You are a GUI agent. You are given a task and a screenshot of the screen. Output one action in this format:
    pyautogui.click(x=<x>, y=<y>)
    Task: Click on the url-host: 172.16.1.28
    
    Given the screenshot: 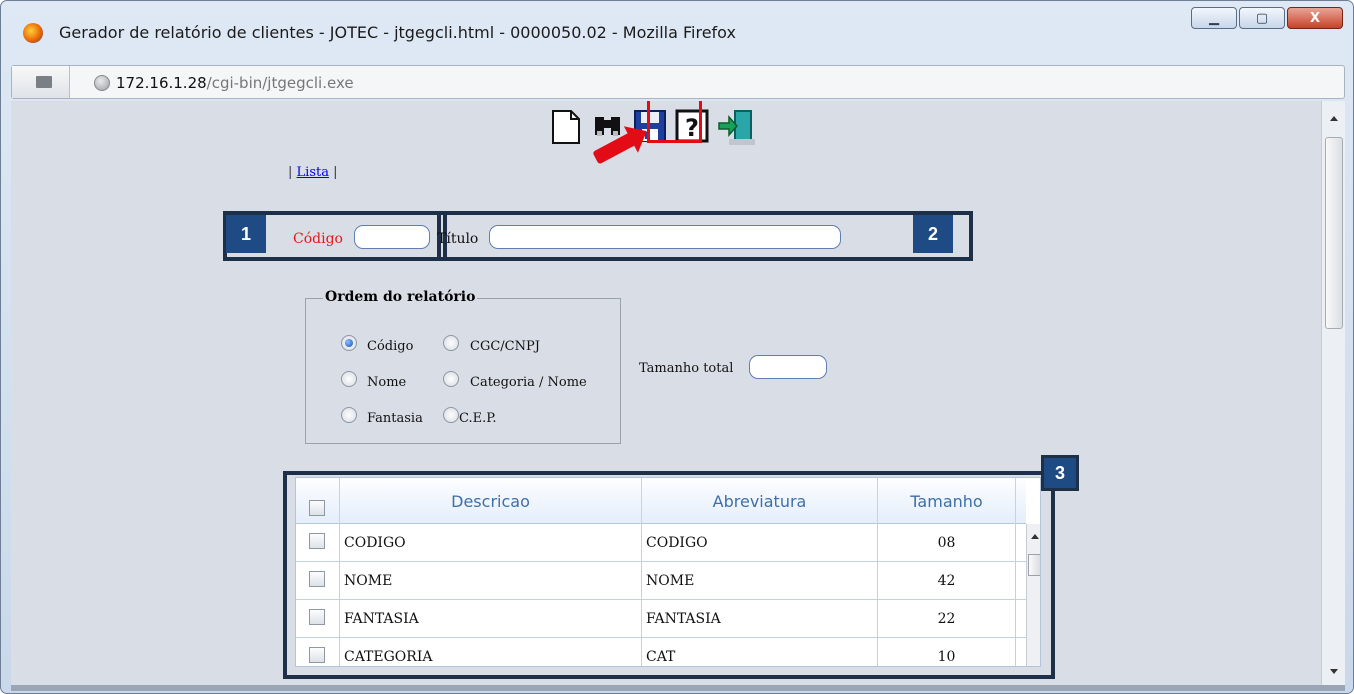 What is the action you would take?
    pyautogui.click(x=161, y=83)
    